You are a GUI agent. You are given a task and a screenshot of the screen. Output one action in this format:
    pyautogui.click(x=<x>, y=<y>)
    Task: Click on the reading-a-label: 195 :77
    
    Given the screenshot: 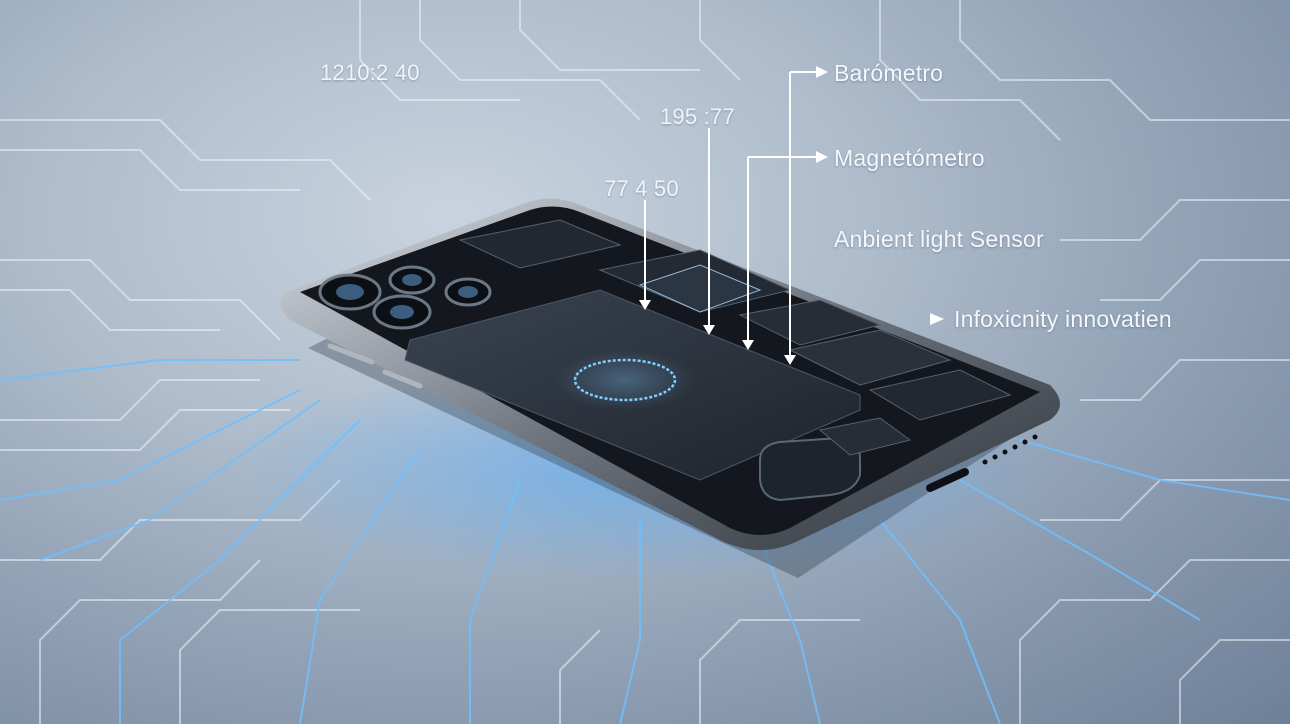 What is the action you would take?
    pyautogui.click(x=697, y=116)
    